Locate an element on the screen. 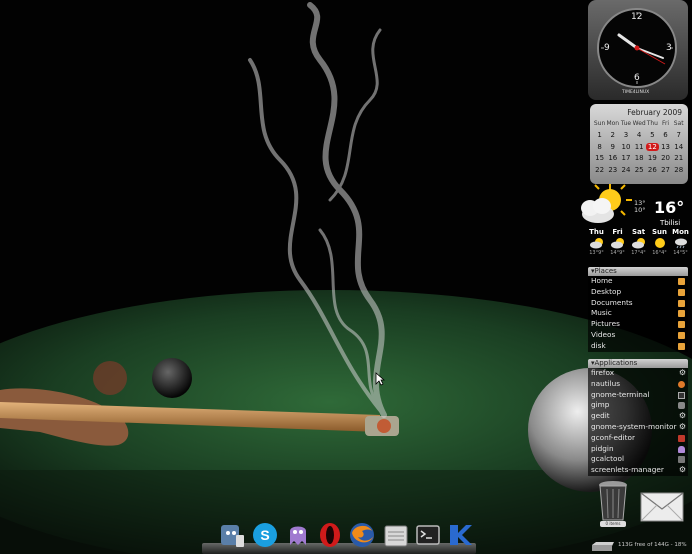 This screenshot has width=692, height=554. applications-header: ▾Applications is located at coordinates (638, 363).